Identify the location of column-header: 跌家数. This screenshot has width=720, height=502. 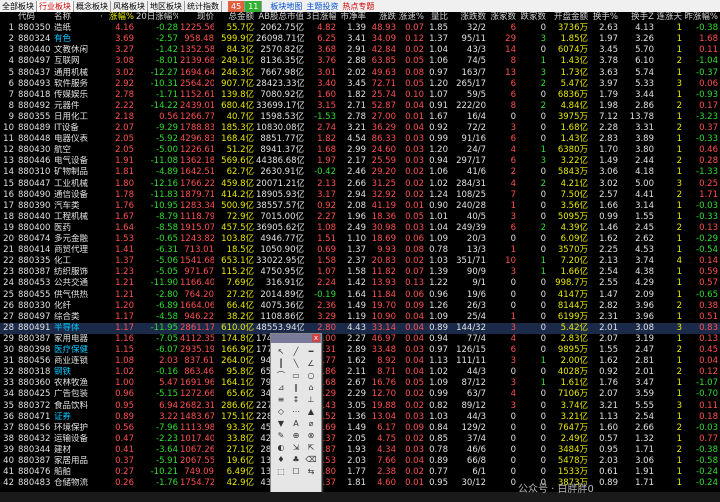
(532, 17).